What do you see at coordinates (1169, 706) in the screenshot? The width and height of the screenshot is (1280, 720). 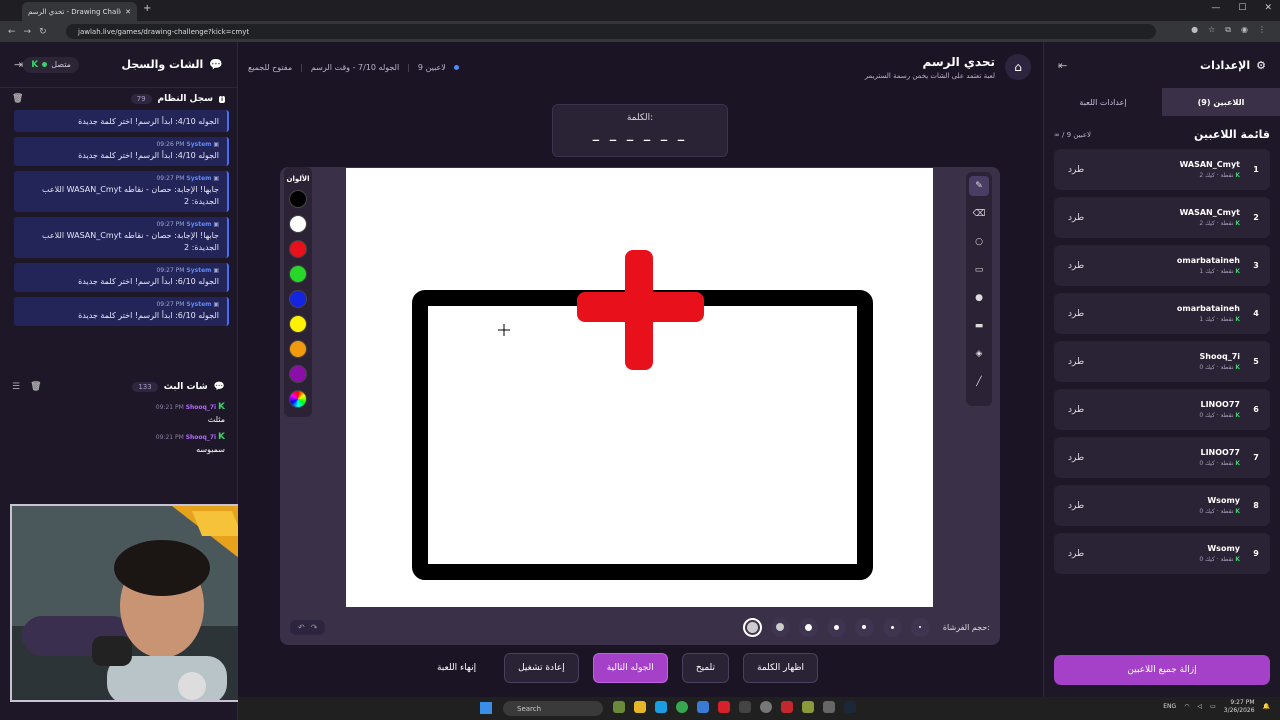 I see `language-indicator: ENG` at bounding box center [1169, 706].